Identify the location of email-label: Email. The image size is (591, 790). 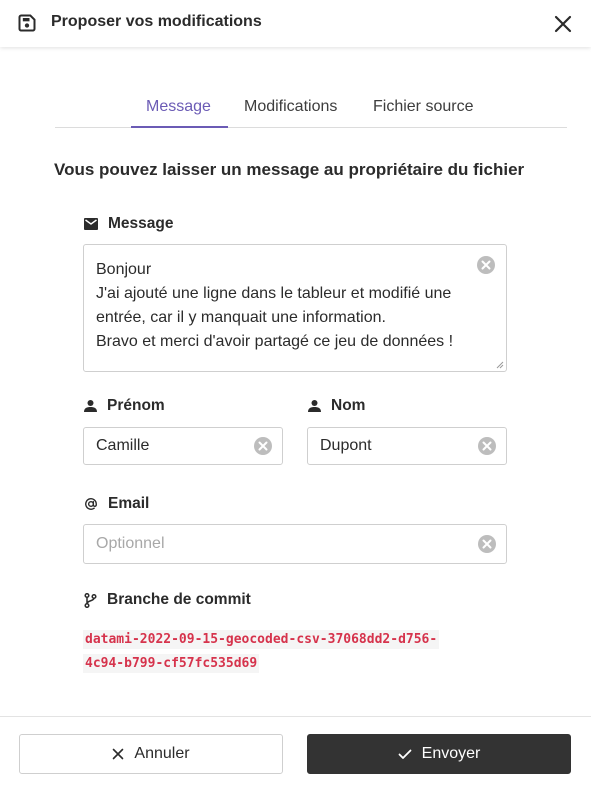
(116, 504).